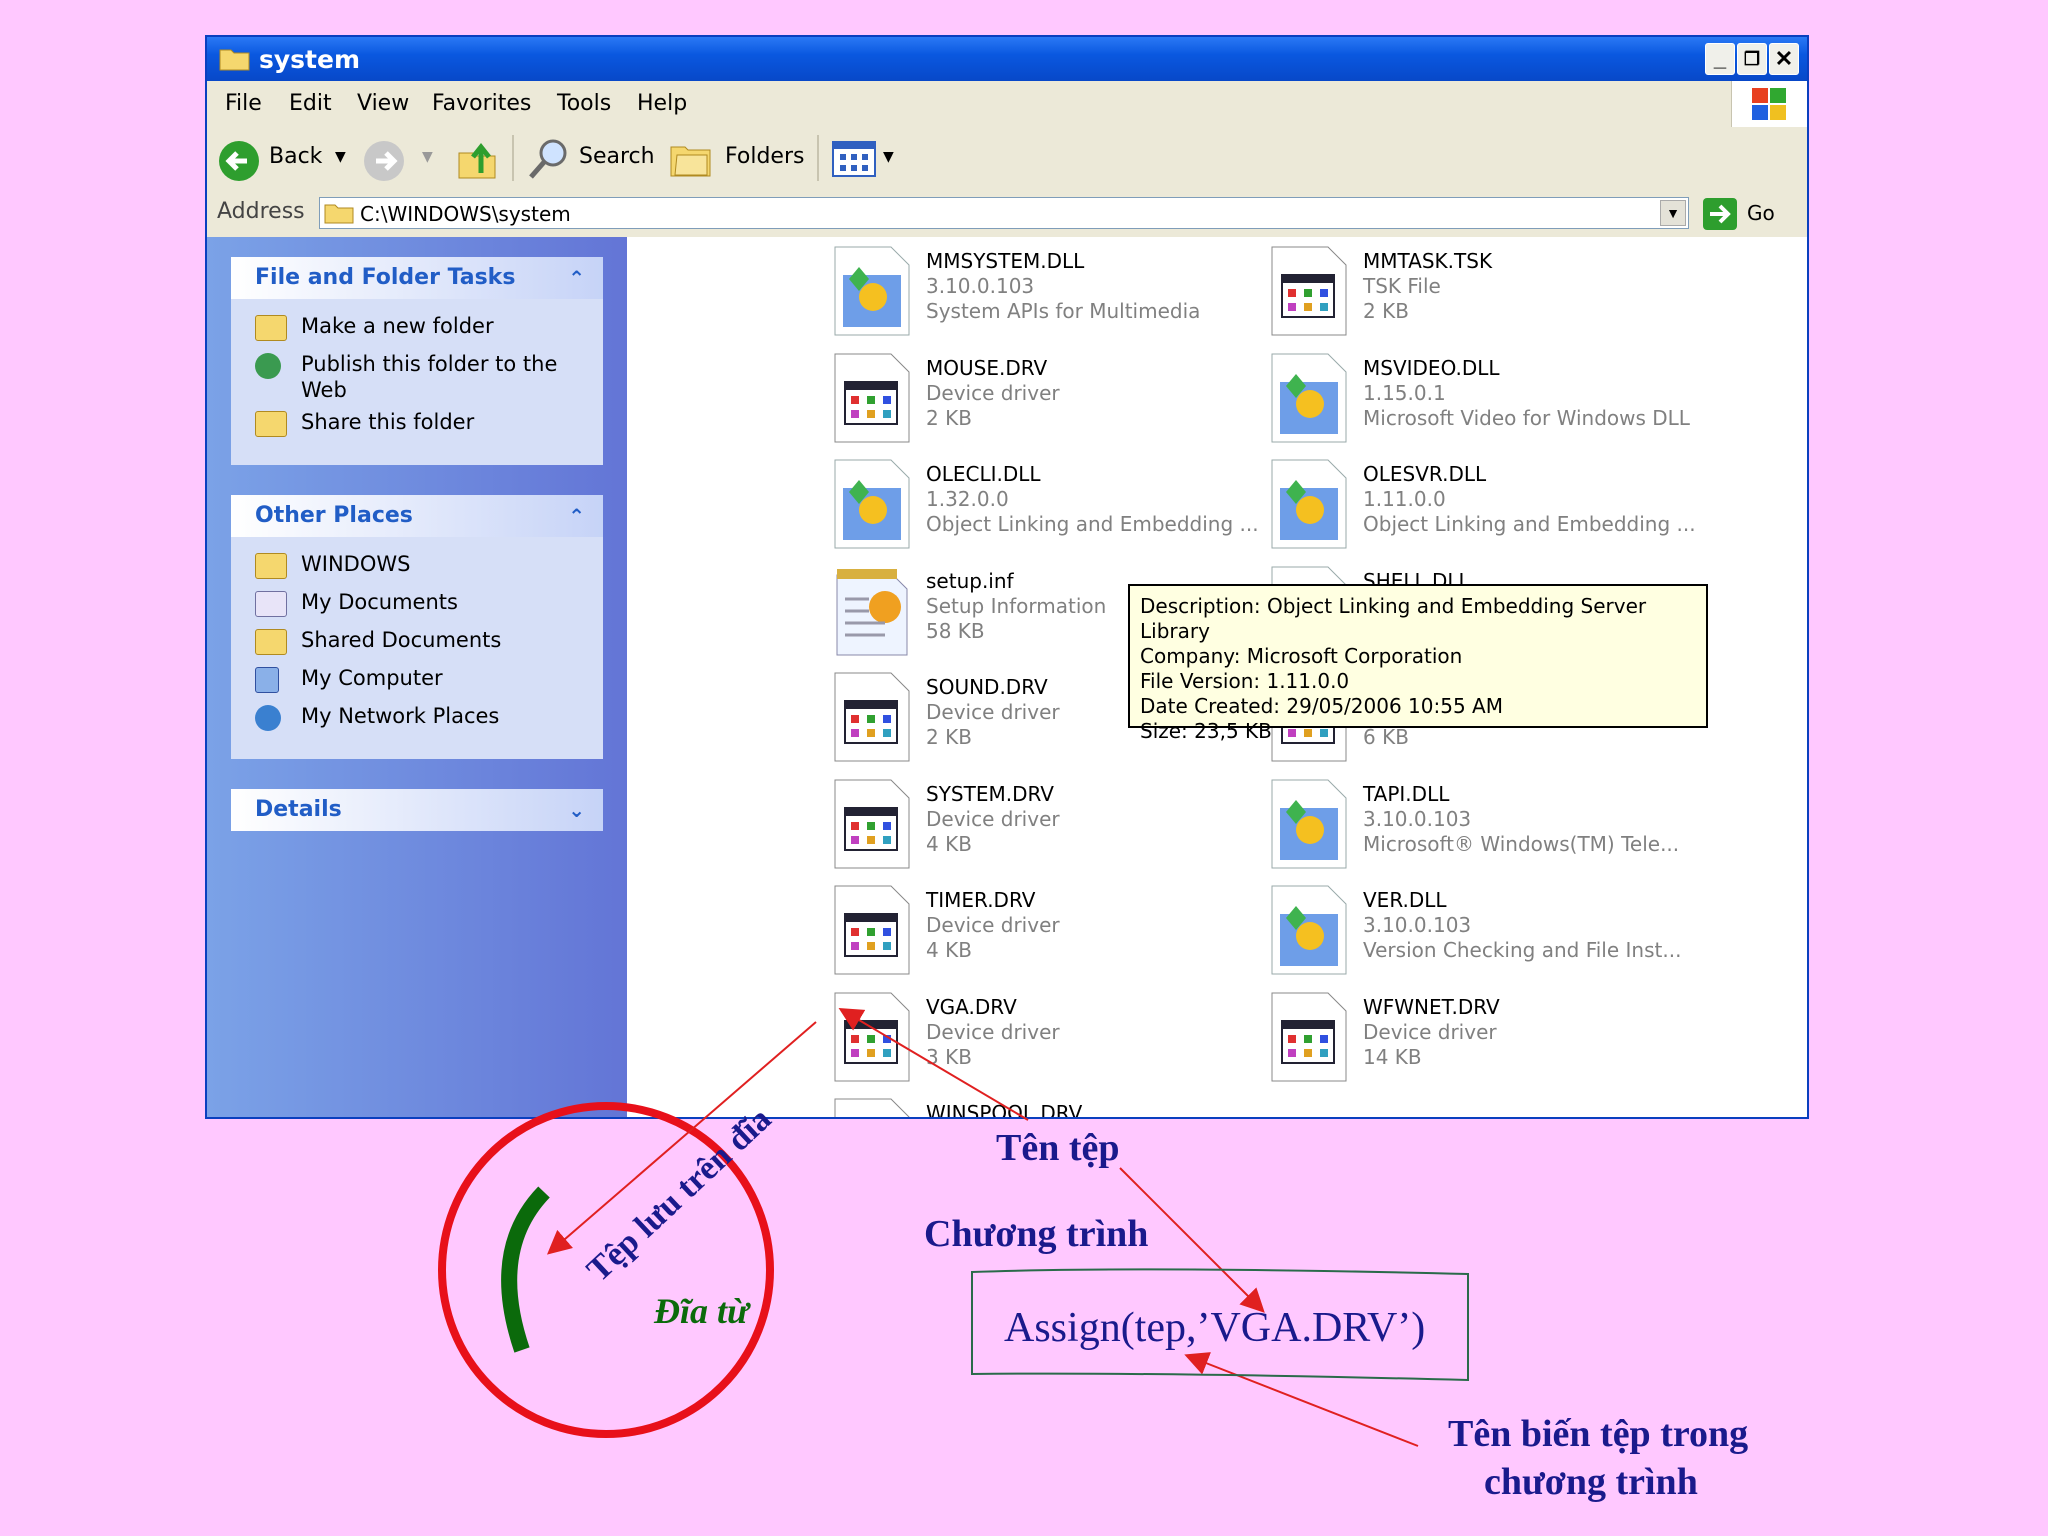 The height and width of the screenshot is (1536, 2048). I want to click on ten-bien-label-2: chương trình, so click(1591, 1482).